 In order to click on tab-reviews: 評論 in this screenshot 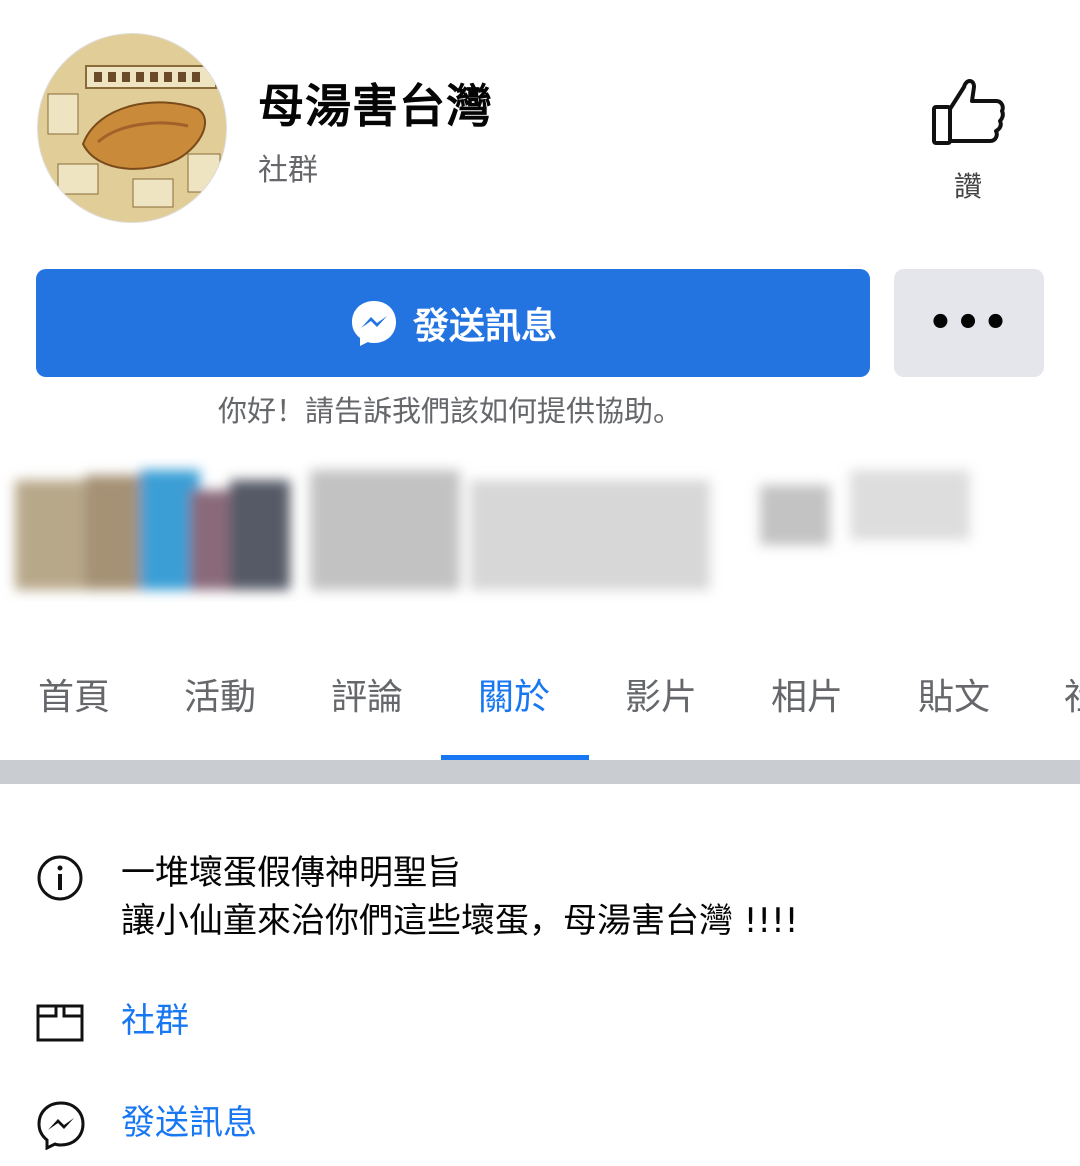, I will do `click(367, 694)`.